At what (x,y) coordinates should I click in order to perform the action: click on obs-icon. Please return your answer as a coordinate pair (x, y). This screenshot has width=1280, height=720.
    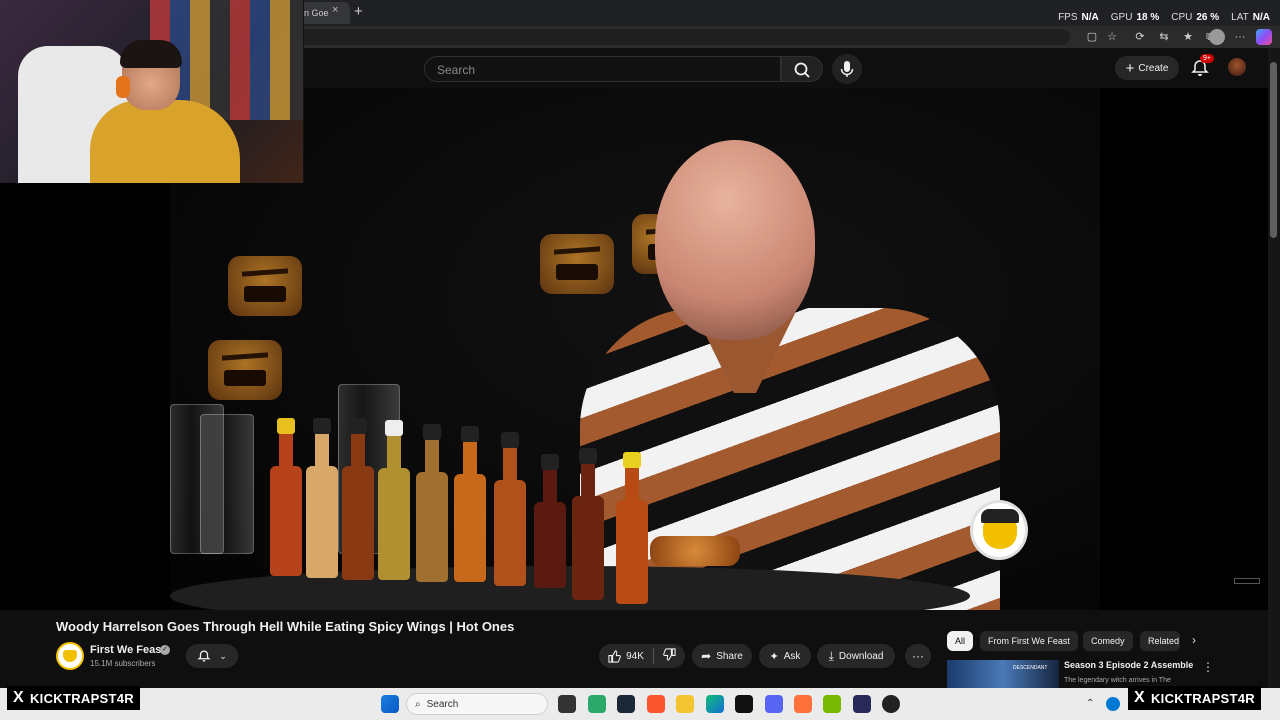
    Looking at the image, I should click on (862, 704).